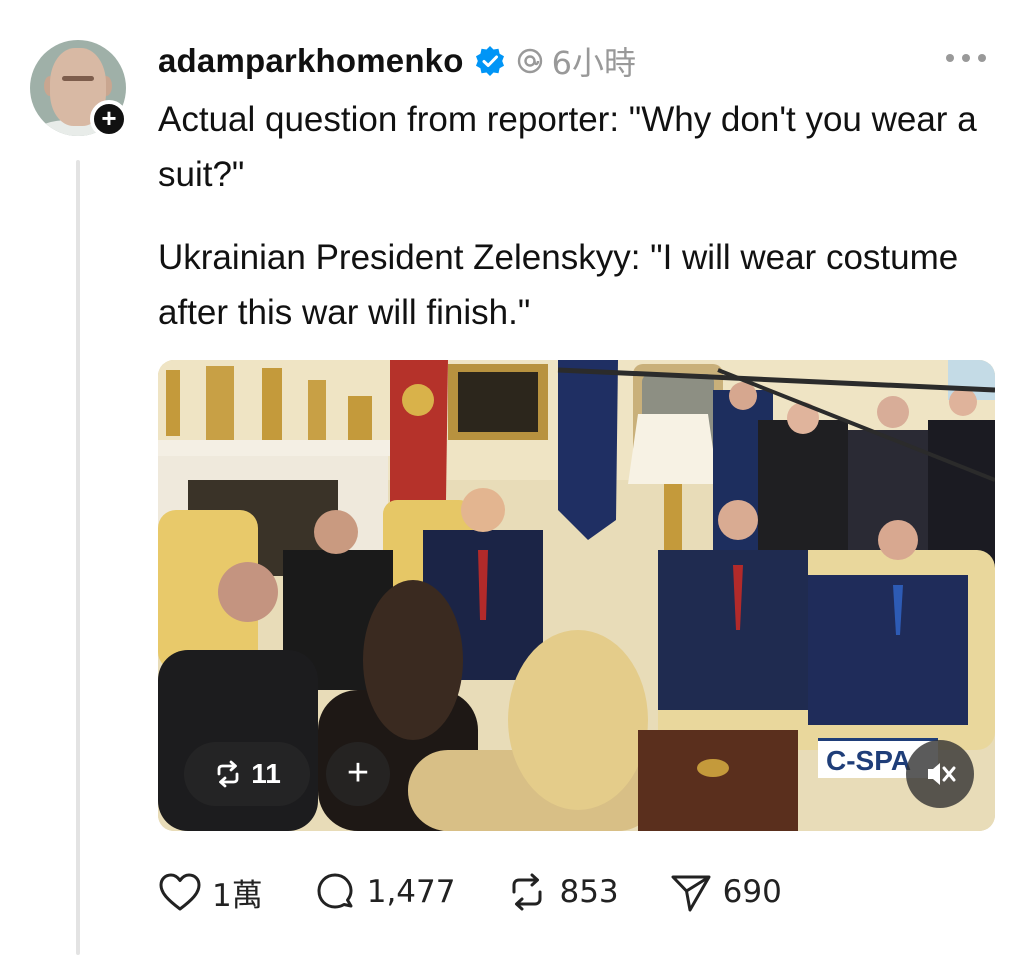  What do you see at coordinates (752, 892) in the screenshot?
I see `share-count: 690` at bounding box center [752, 892].